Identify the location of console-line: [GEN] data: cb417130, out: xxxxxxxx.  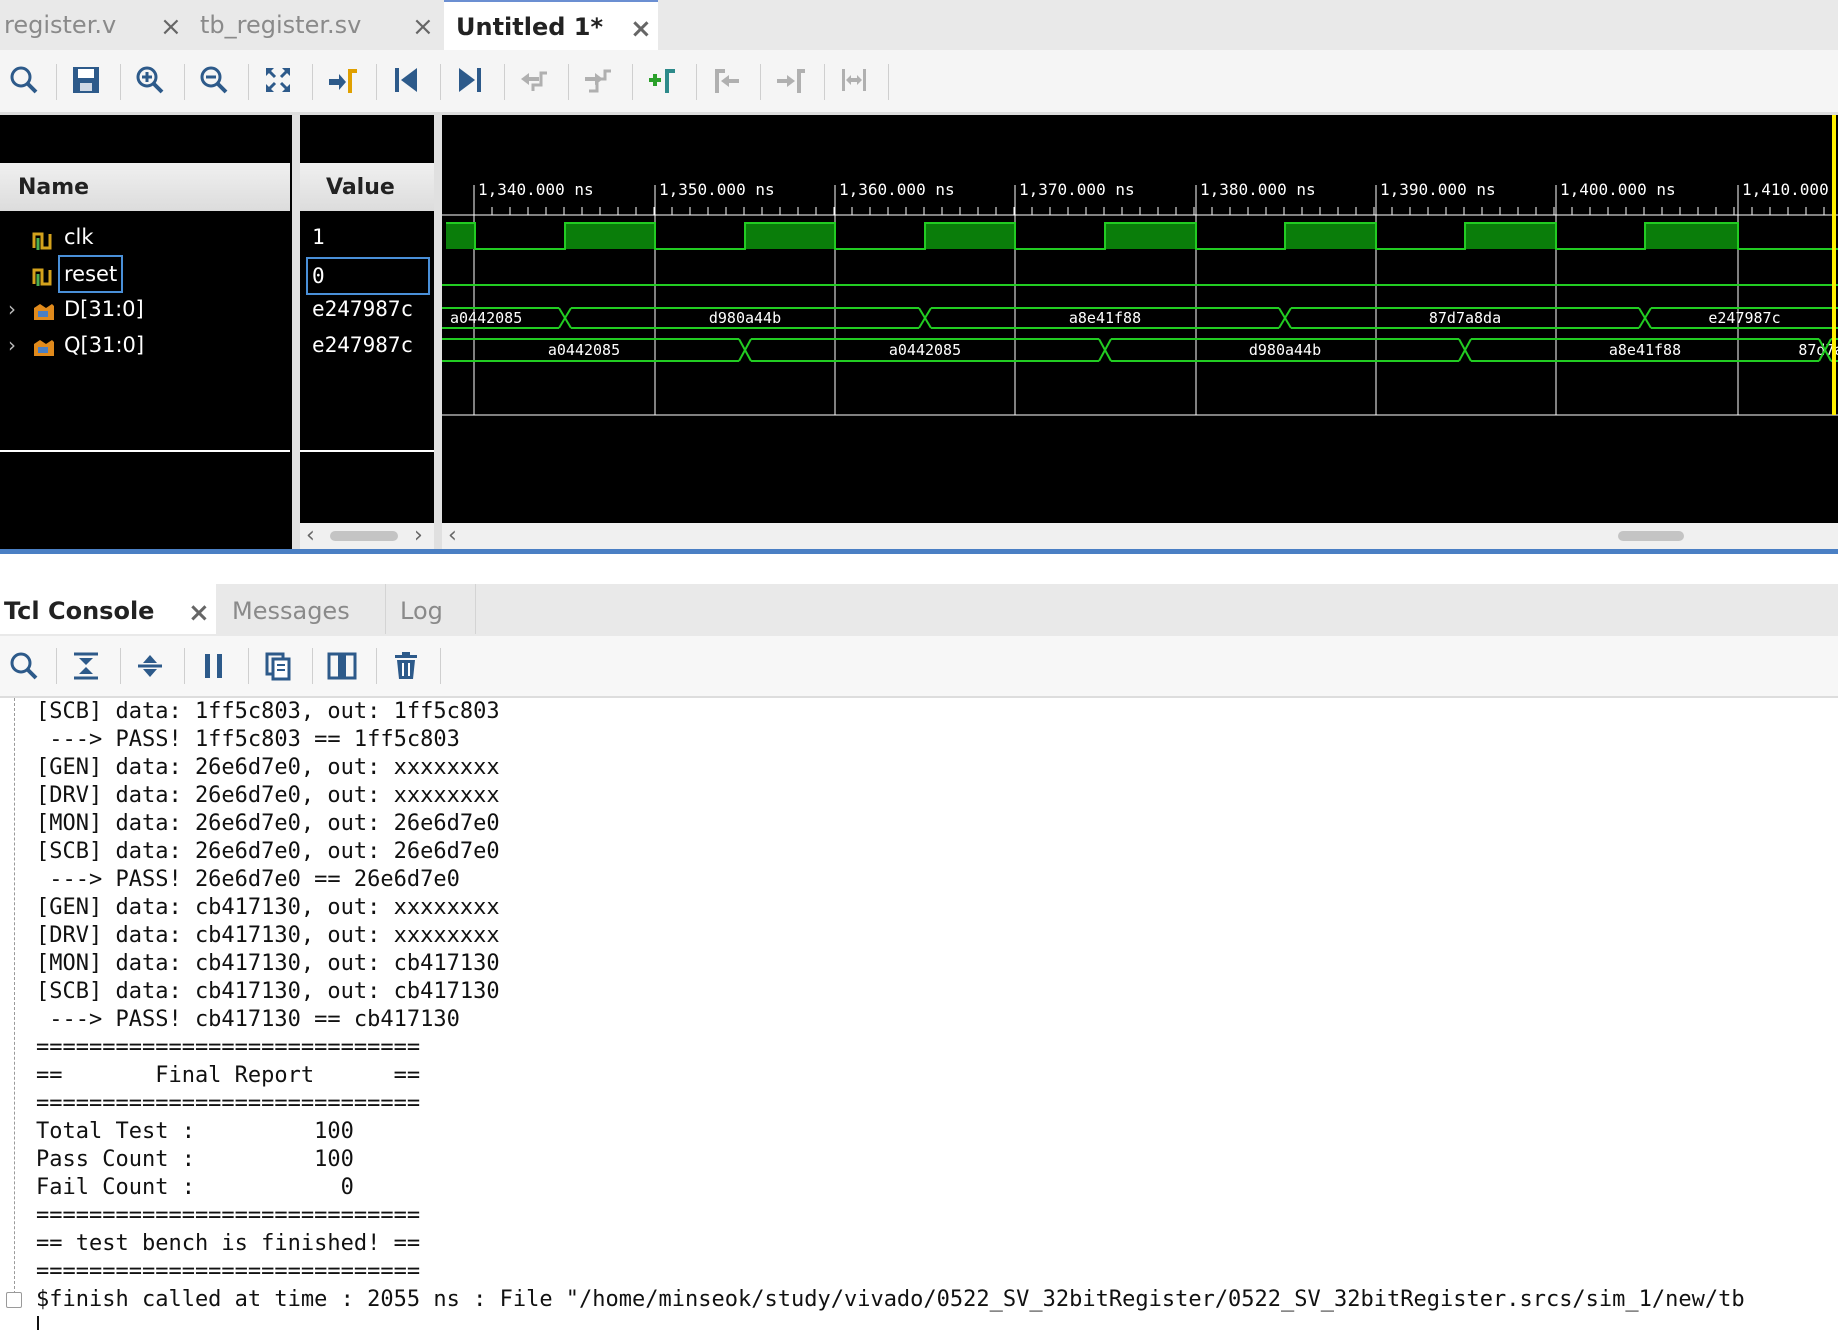
(268, 907).